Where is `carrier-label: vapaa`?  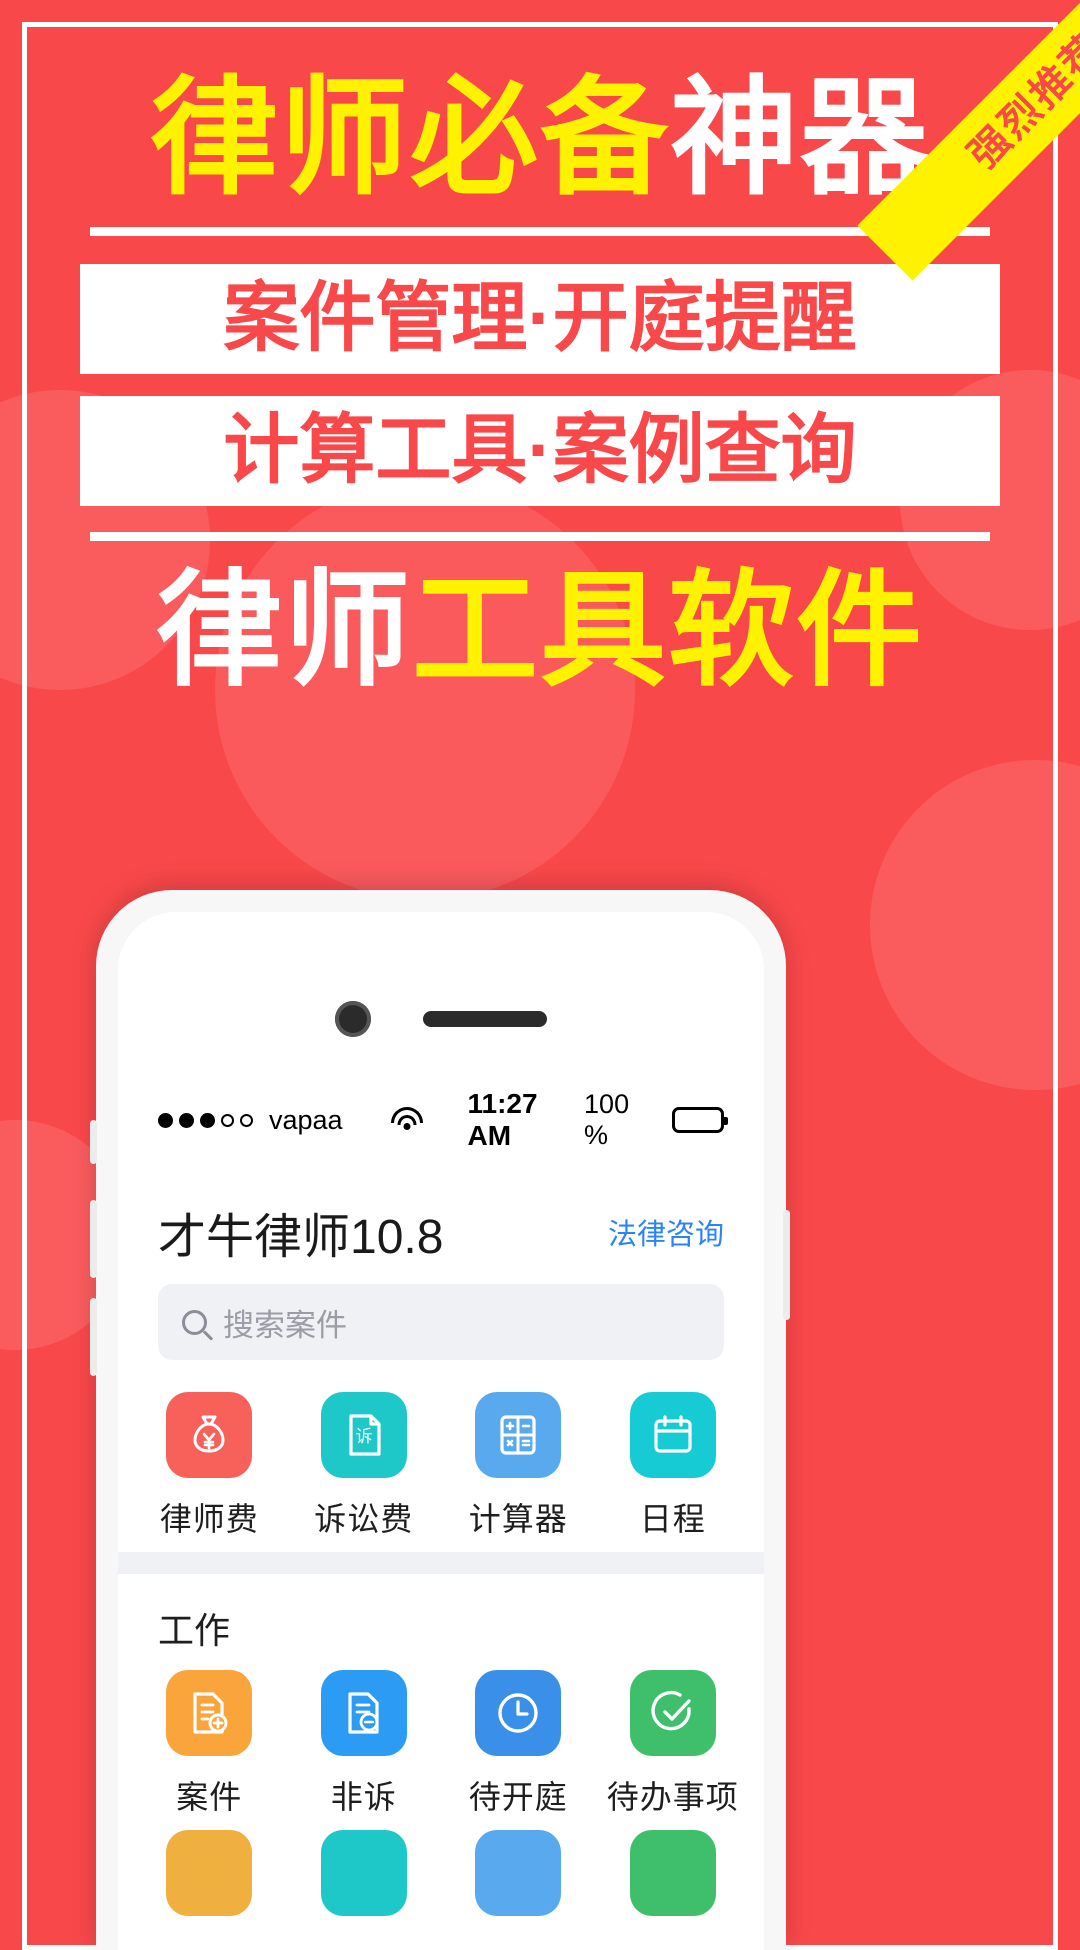
carrier-label: vapaa is located at coordinates (306, 1119).